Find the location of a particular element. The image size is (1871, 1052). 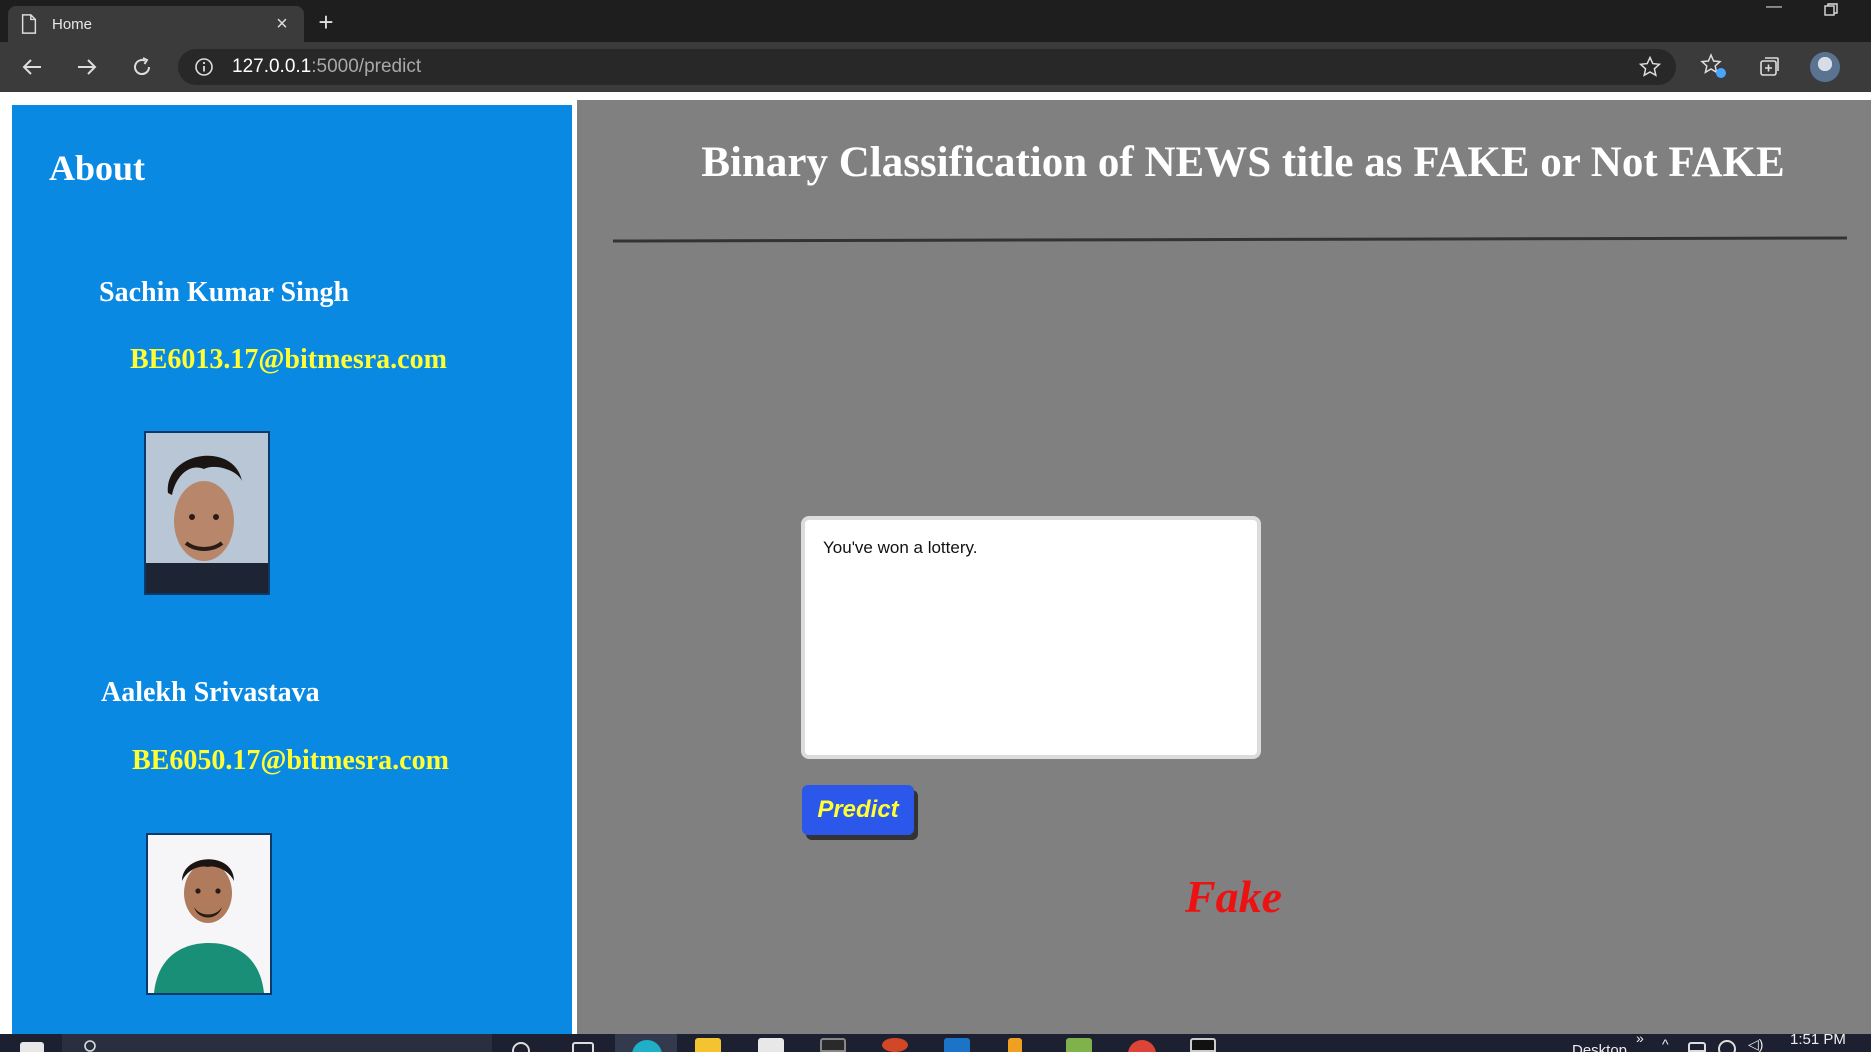

url-host: 127.0.0.1 is located at coordinates (272, 66).